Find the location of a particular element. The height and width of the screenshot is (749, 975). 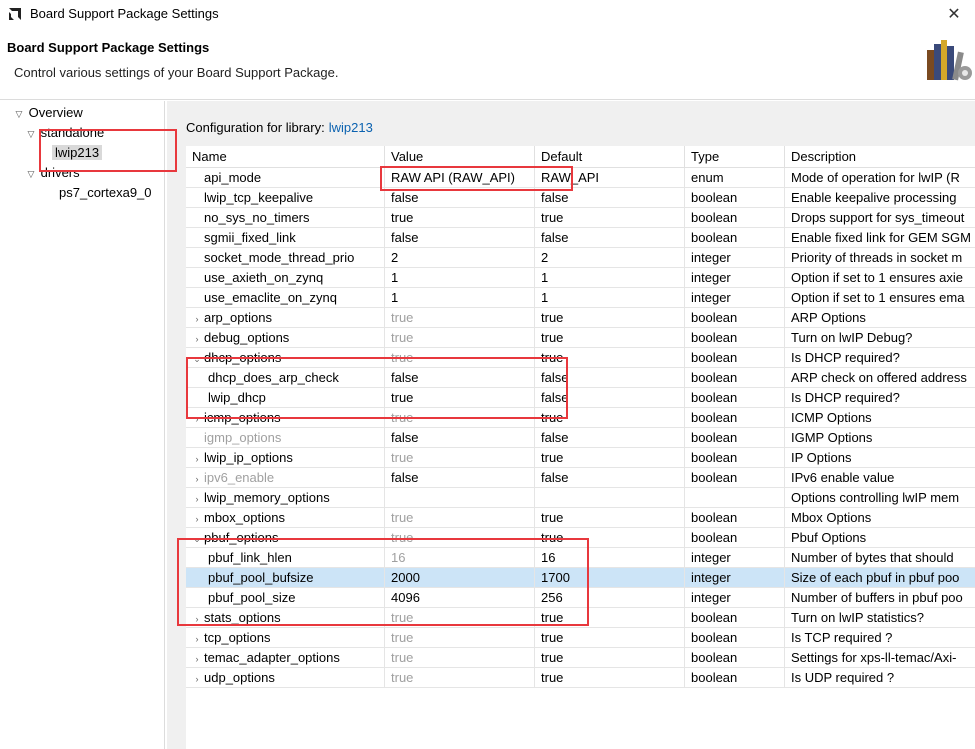

cell-description: Drops support for sys_timeout is located at coordinates (878, 217).